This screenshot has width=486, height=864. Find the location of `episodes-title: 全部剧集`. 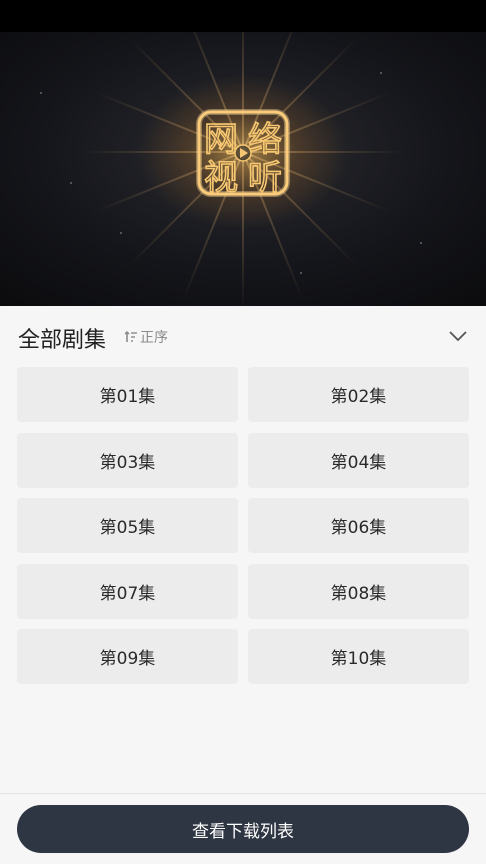

episodes-title: 全部剧集 is located at coordinates (62, 340).